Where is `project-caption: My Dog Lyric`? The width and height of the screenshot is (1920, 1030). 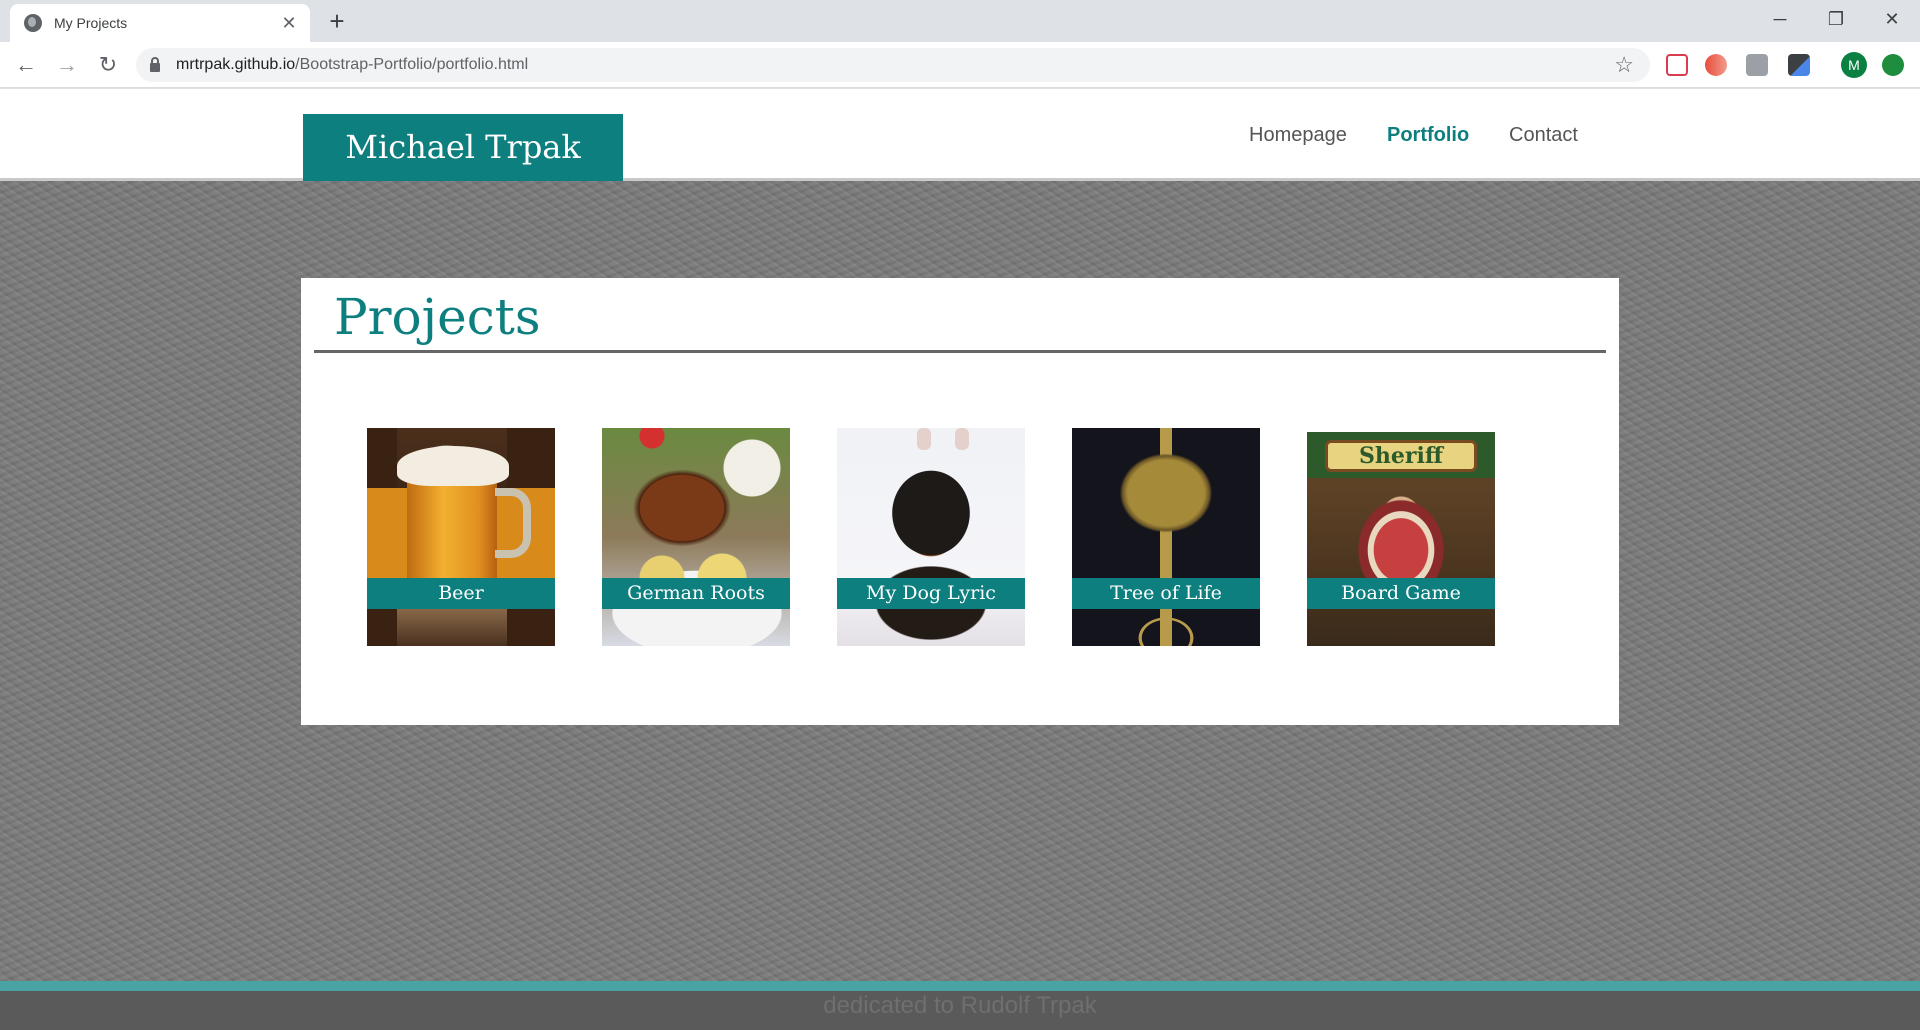
project-caption: My Dog Lyric is located at coordinates (931, 593).